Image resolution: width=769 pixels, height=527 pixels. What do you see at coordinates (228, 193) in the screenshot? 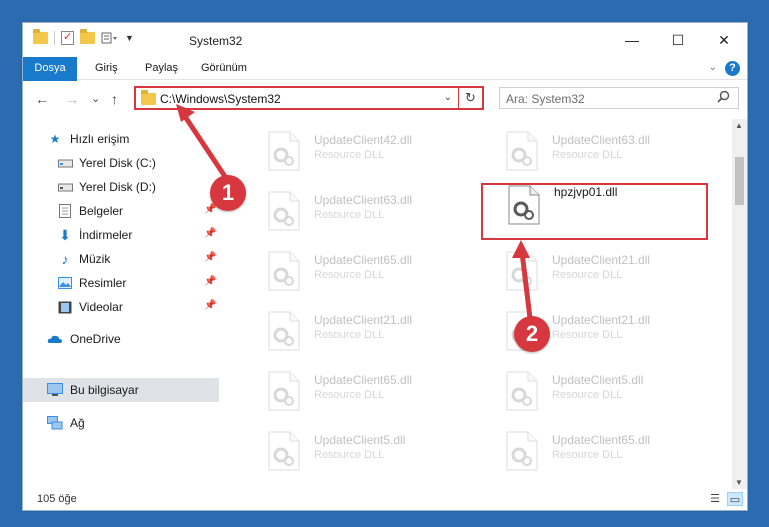
I see `step-1-badge: 1` at bounding box center [228, 193].